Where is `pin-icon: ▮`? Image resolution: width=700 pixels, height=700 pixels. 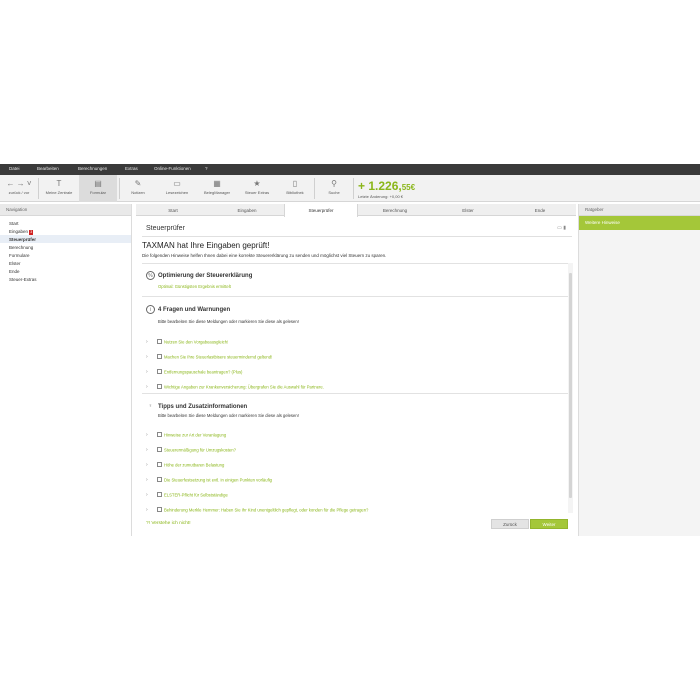
pin-icon: ▮ is located at coordinates (564, 228).